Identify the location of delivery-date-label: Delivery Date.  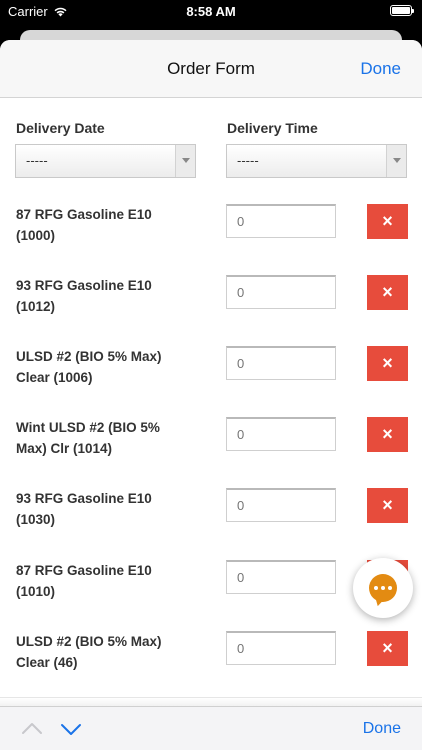
(60, 128).